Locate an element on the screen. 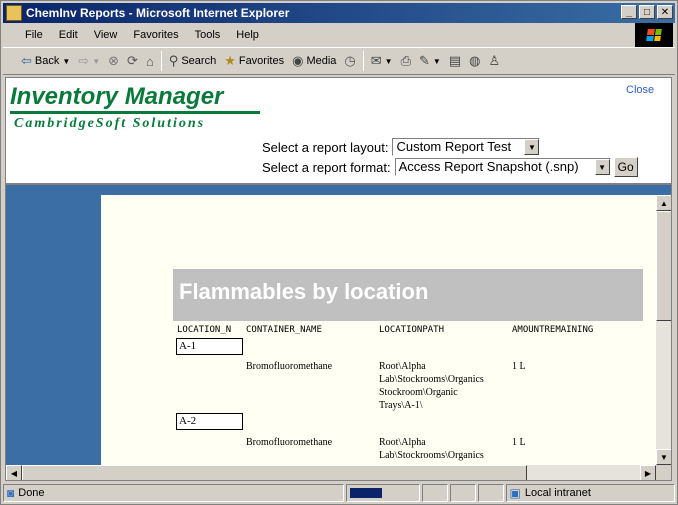 The height and width of the screenshot is (505, 678). stop-button: ⊗ is located at coordinates (113, 61).